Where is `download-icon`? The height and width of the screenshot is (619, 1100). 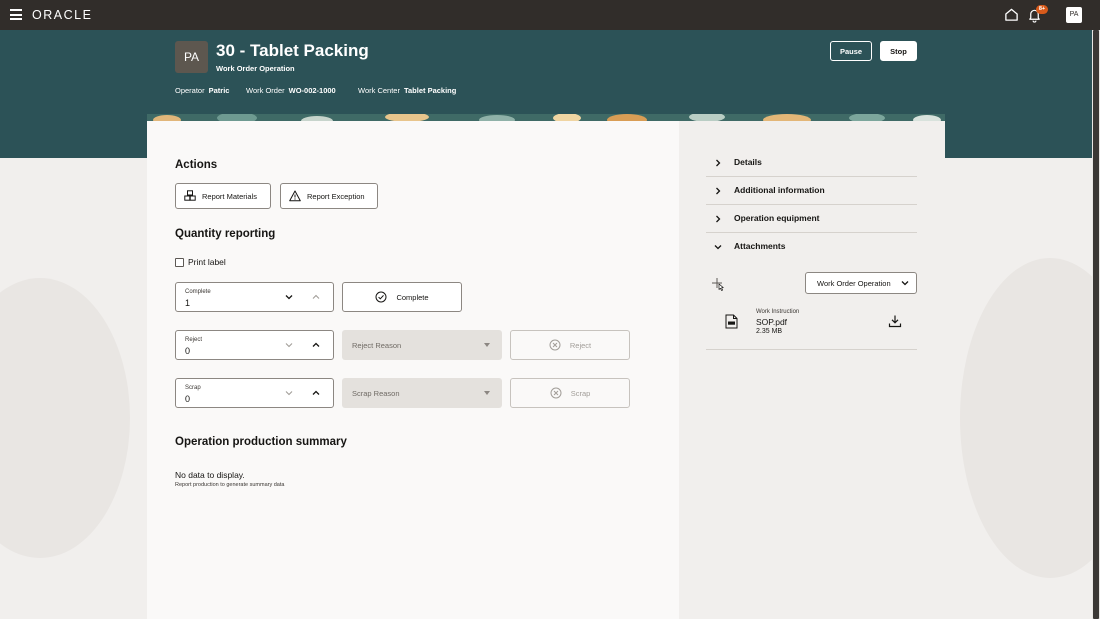 download-icon is located at coordinates (895, 321).